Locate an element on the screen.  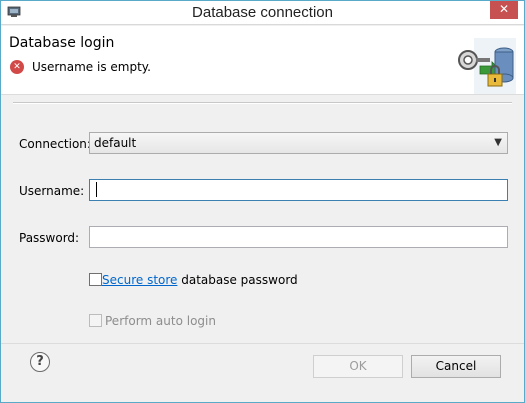
window-title: Database connection is located at coordinates (262, 12).